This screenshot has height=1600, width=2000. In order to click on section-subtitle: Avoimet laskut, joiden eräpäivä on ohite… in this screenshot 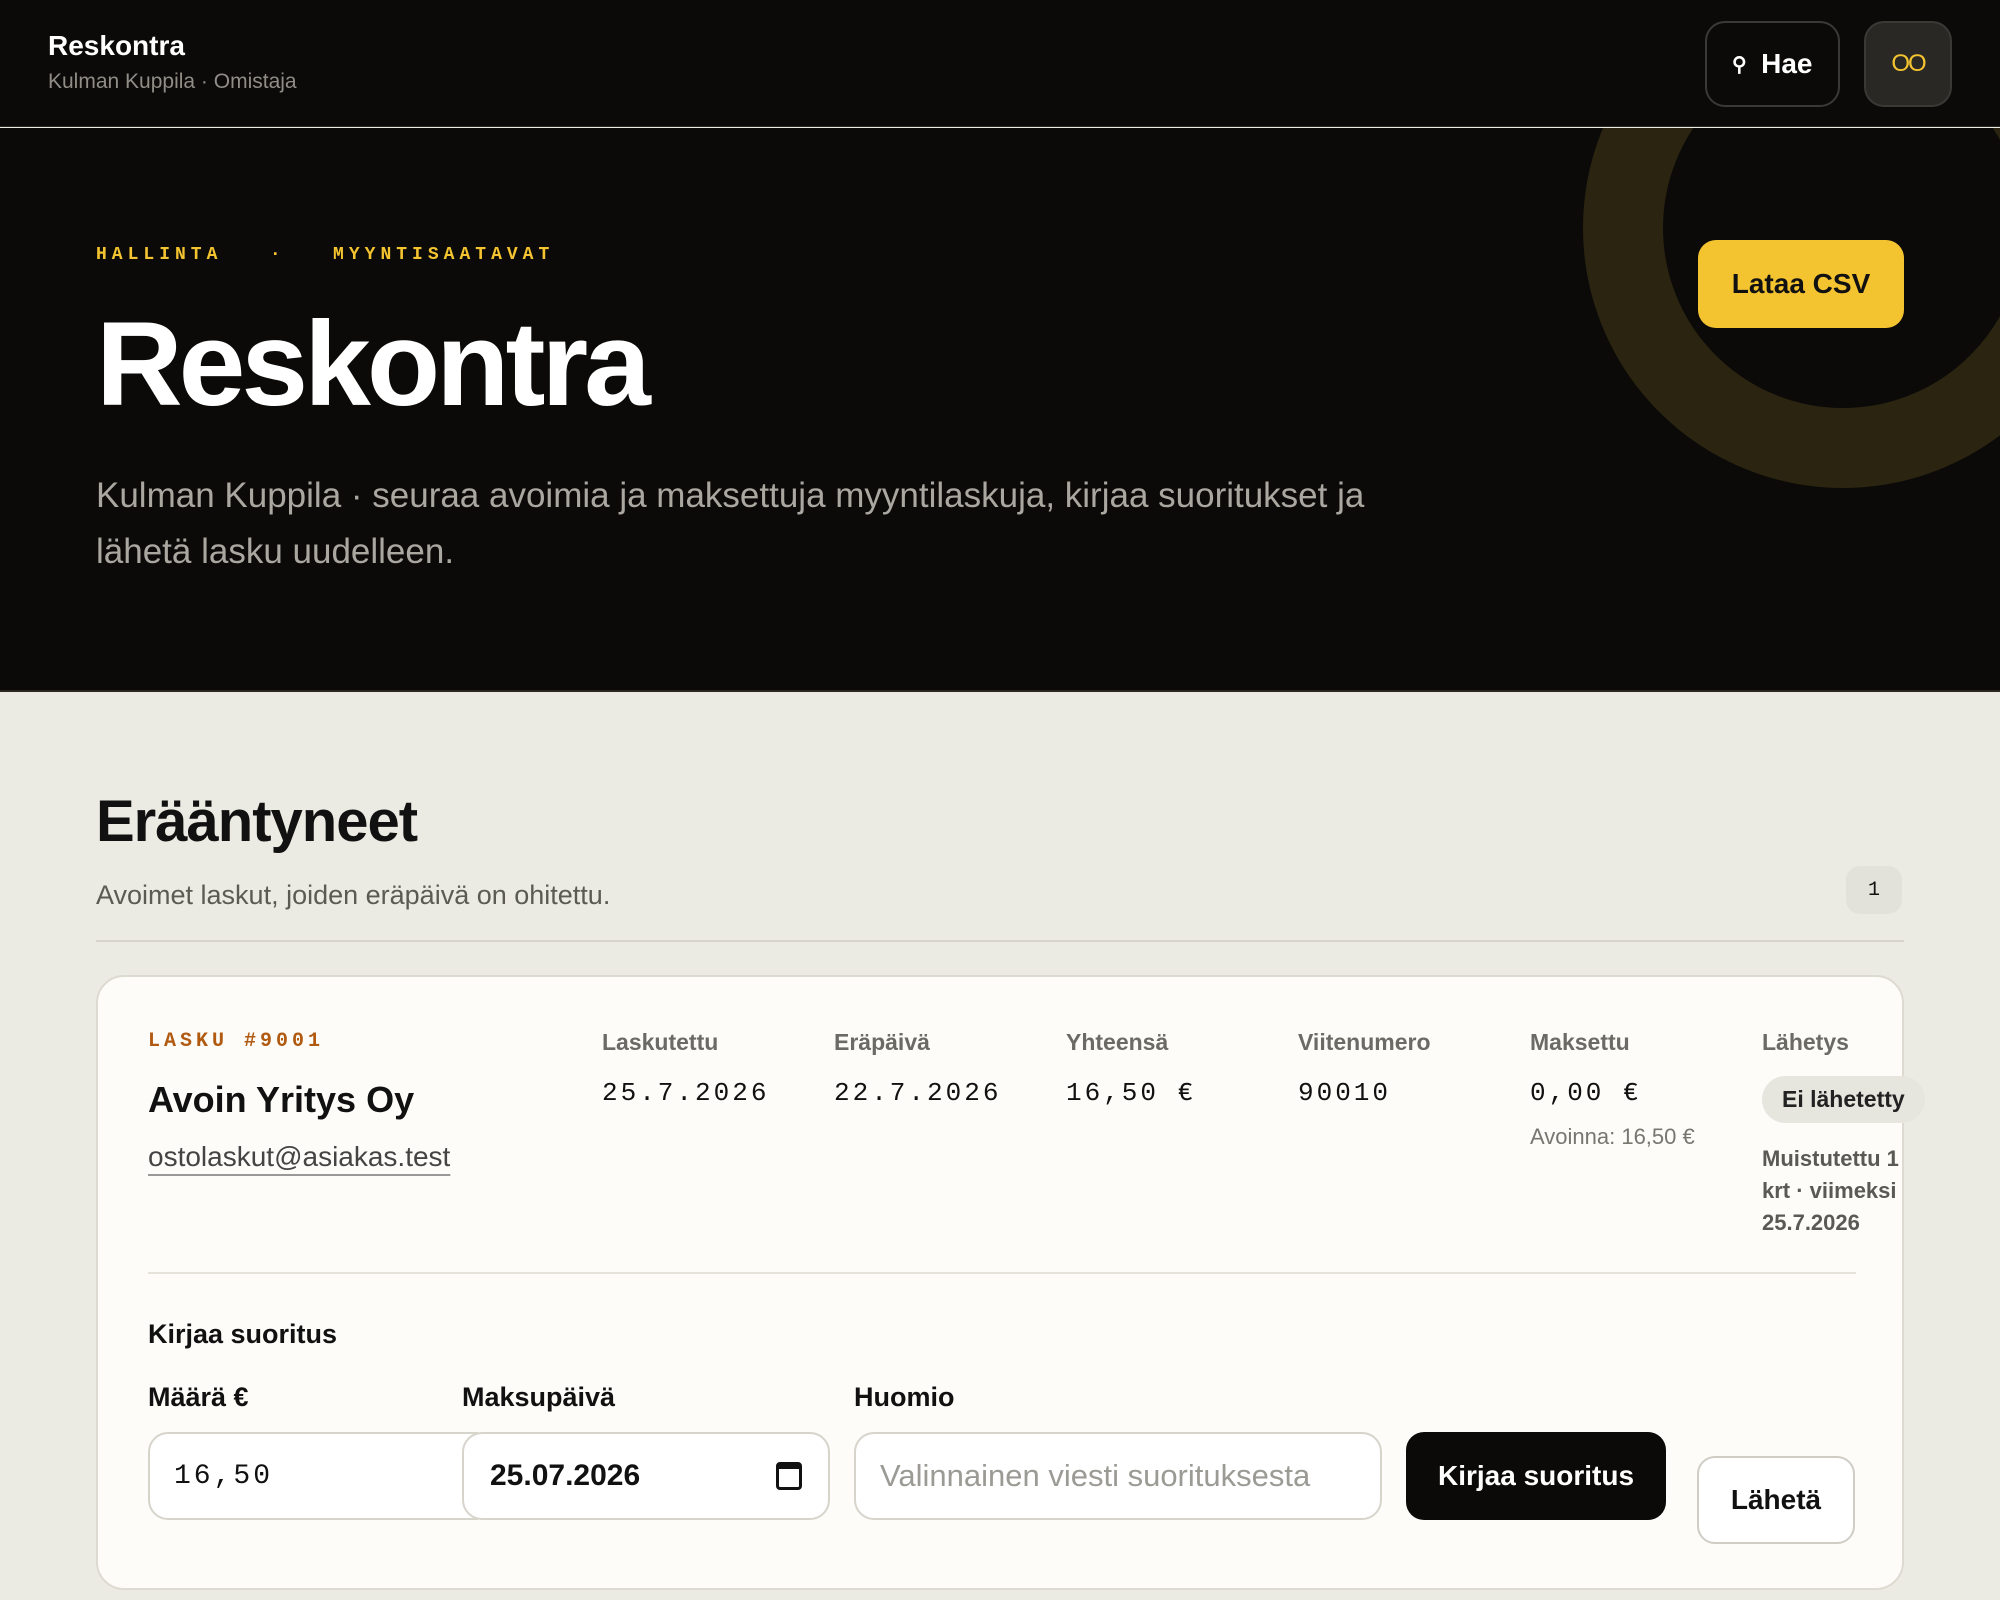, I will do `click(353, 895)`.